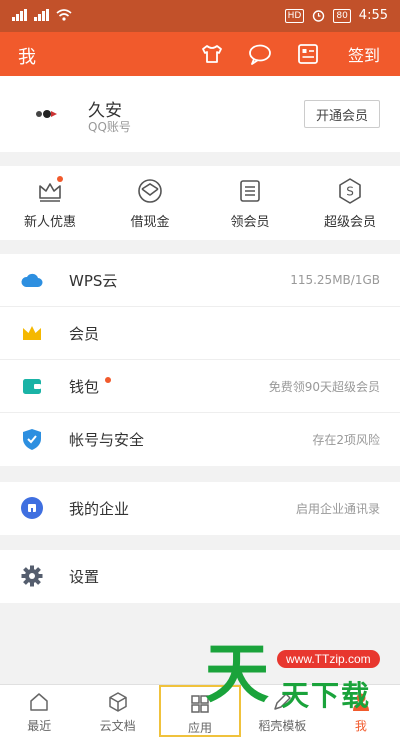  I want to click on tab-label: 应用, so click(200, 728).